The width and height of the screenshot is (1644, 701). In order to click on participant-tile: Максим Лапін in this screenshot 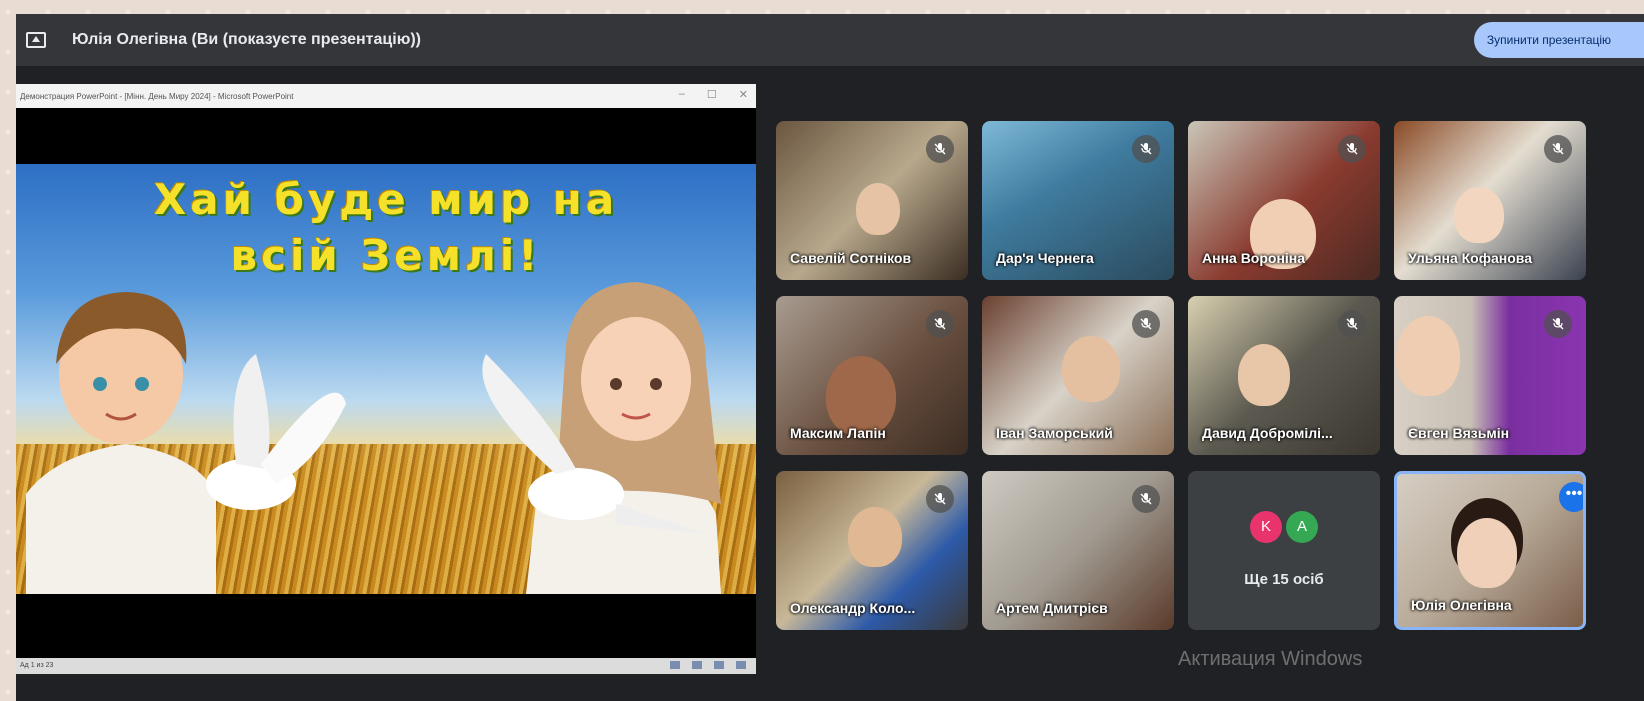, I will do `click(872, 375)`.